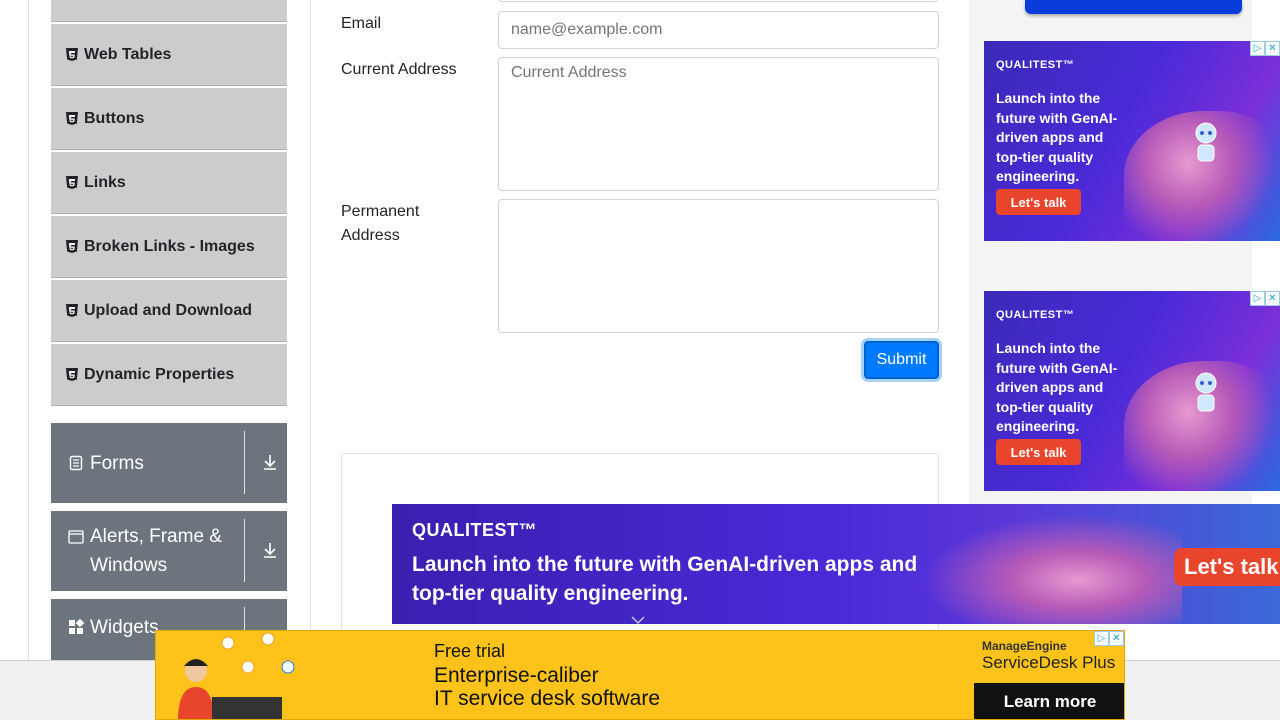 The height and width of the screenshot is (720, 1280). What do you see at coordinates (718, 266) in the screenshot?
I see `permanent-address-field` at bounding box center [718, 266].